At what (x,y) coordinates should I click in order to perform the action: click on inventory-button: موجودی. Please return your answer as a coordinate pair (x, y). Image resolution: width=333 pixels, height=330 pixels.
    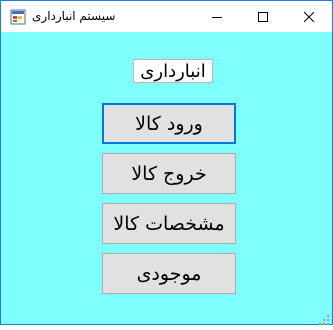
    Looking at the image, I should click on (169, 273).